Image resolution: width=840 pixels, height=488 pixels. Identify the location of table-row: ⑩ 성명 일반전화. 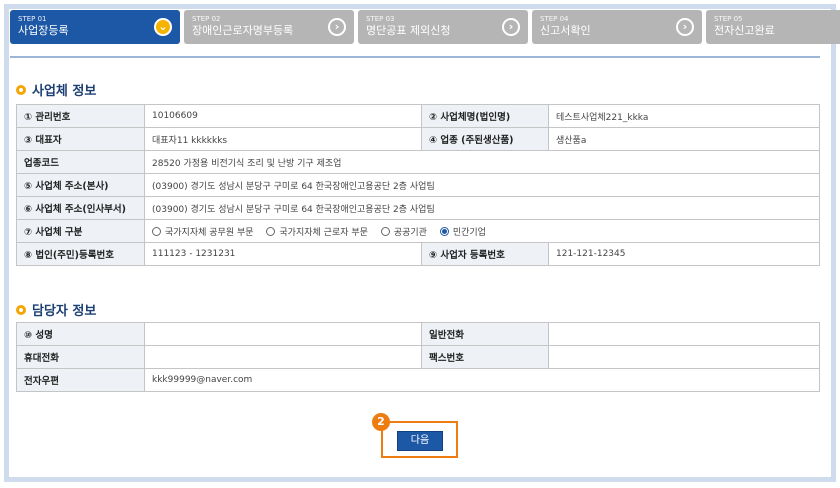
(418, 334).